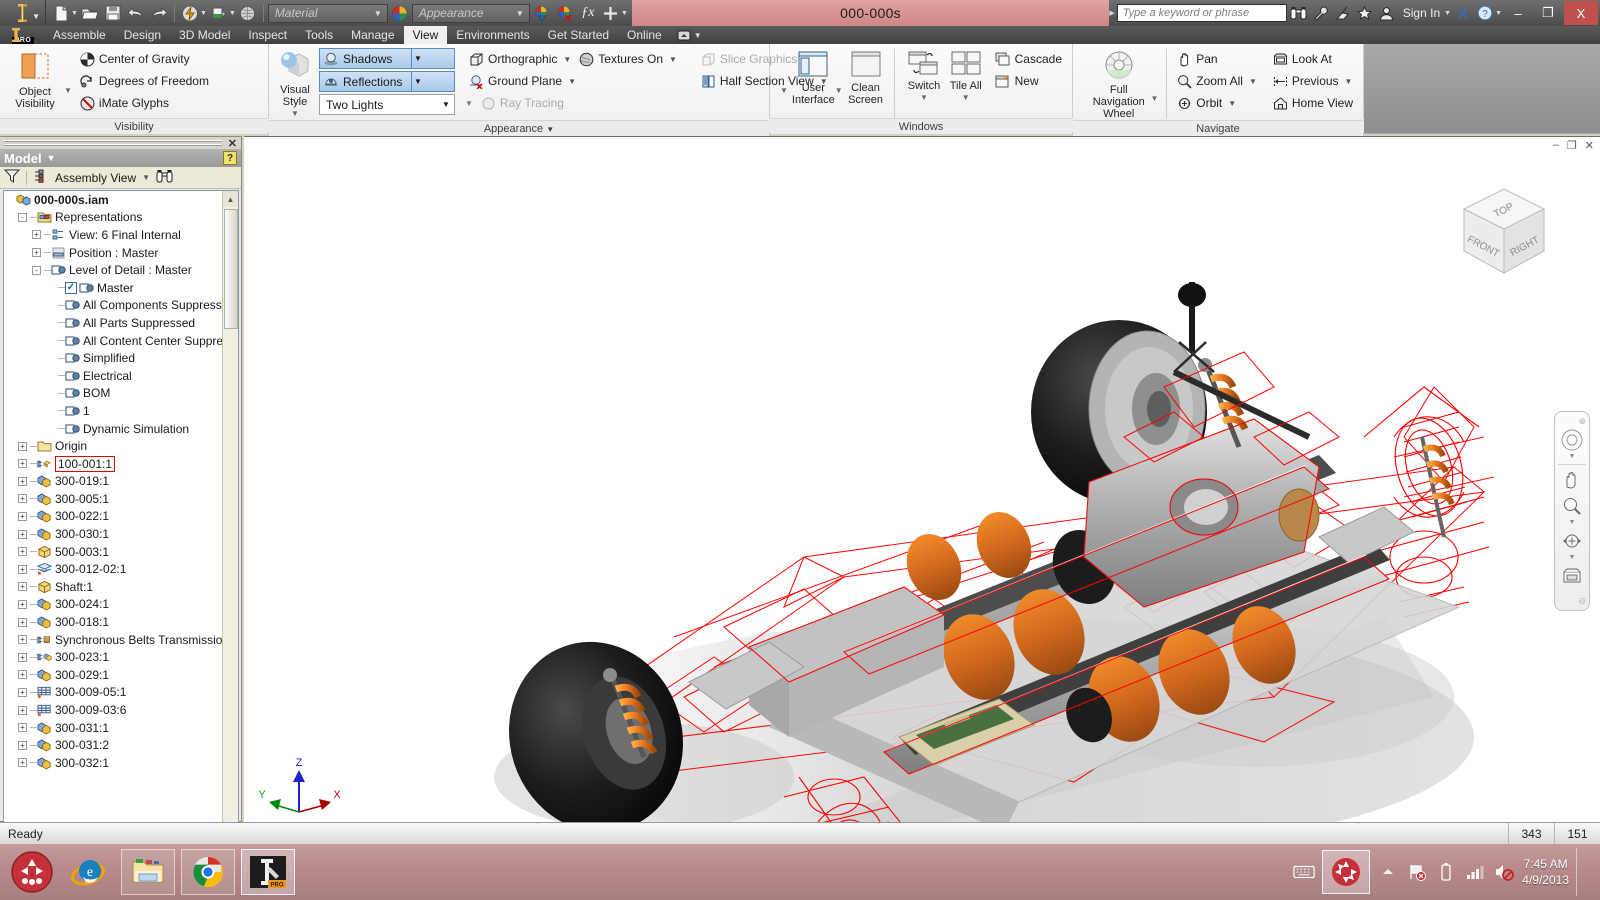 The height and width of the screenshot is (900, 1600). Describe the element at coordinates (231, 269) in the screenshot. I see `scrollbar-thumb` at that location.